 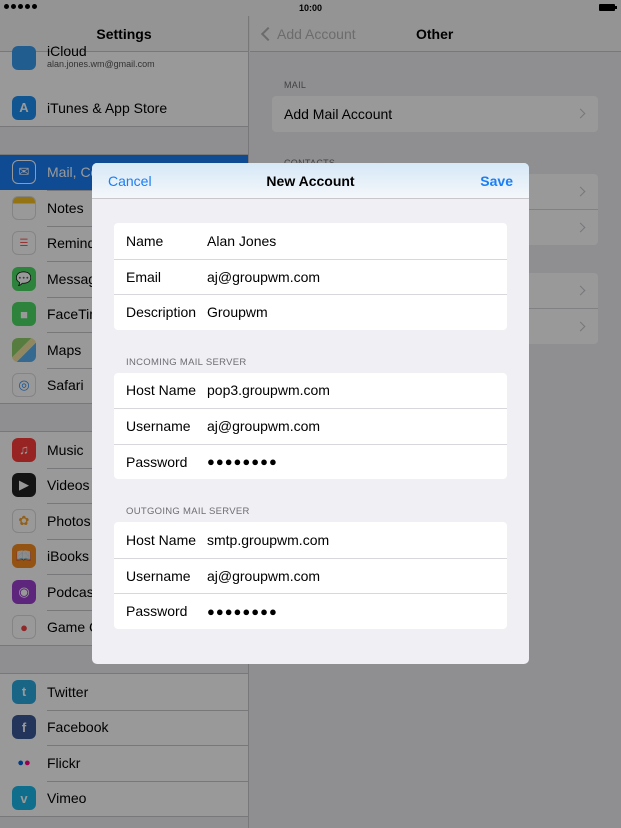 What do you see at coordinates (157, 611) in the screenshot?
I see `outgoing-password-label: Password` at bounding box center [157, 611].